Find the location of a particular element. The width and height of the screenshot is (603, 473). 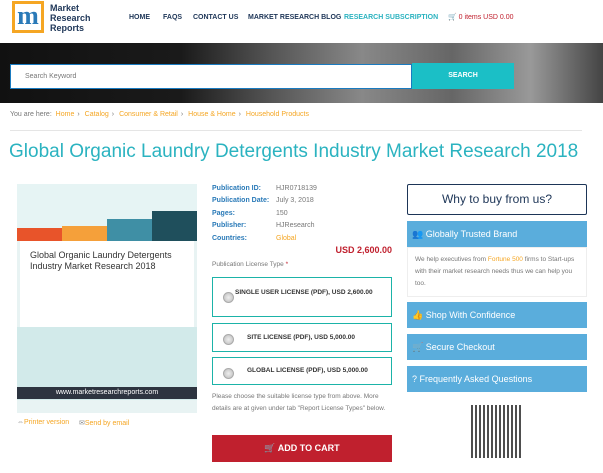

nav-contact: CONTACT US is located at coordinates (215, 17).